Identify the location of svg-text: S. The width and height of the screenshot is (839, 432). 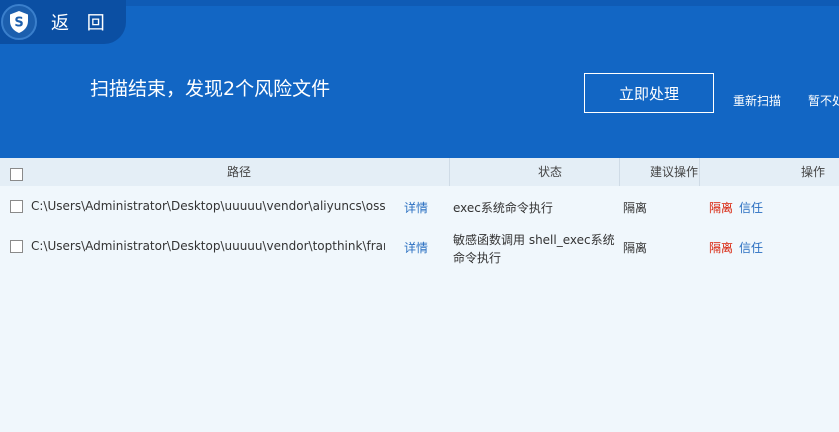
(18, 23).